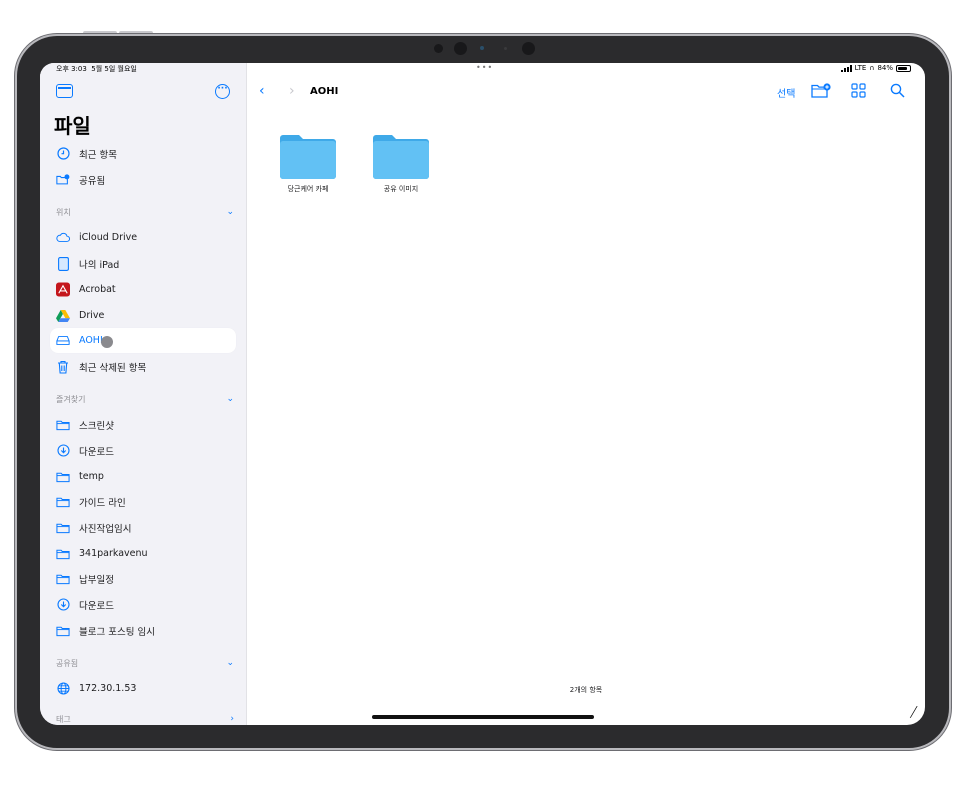 This screenshot has width=966, height=785. What do you see at coordinates (96, 426) in the screenshot?
I see `sidebar-item-label: 스크린샷` at bounding box center [96, 426].